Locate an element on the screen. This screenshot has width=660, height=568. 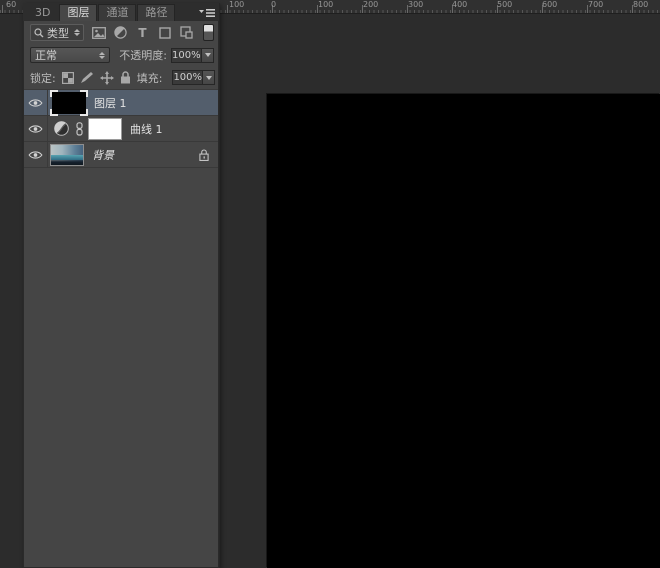
shape-layer-filter-icon is located at coordinates (164, 33).